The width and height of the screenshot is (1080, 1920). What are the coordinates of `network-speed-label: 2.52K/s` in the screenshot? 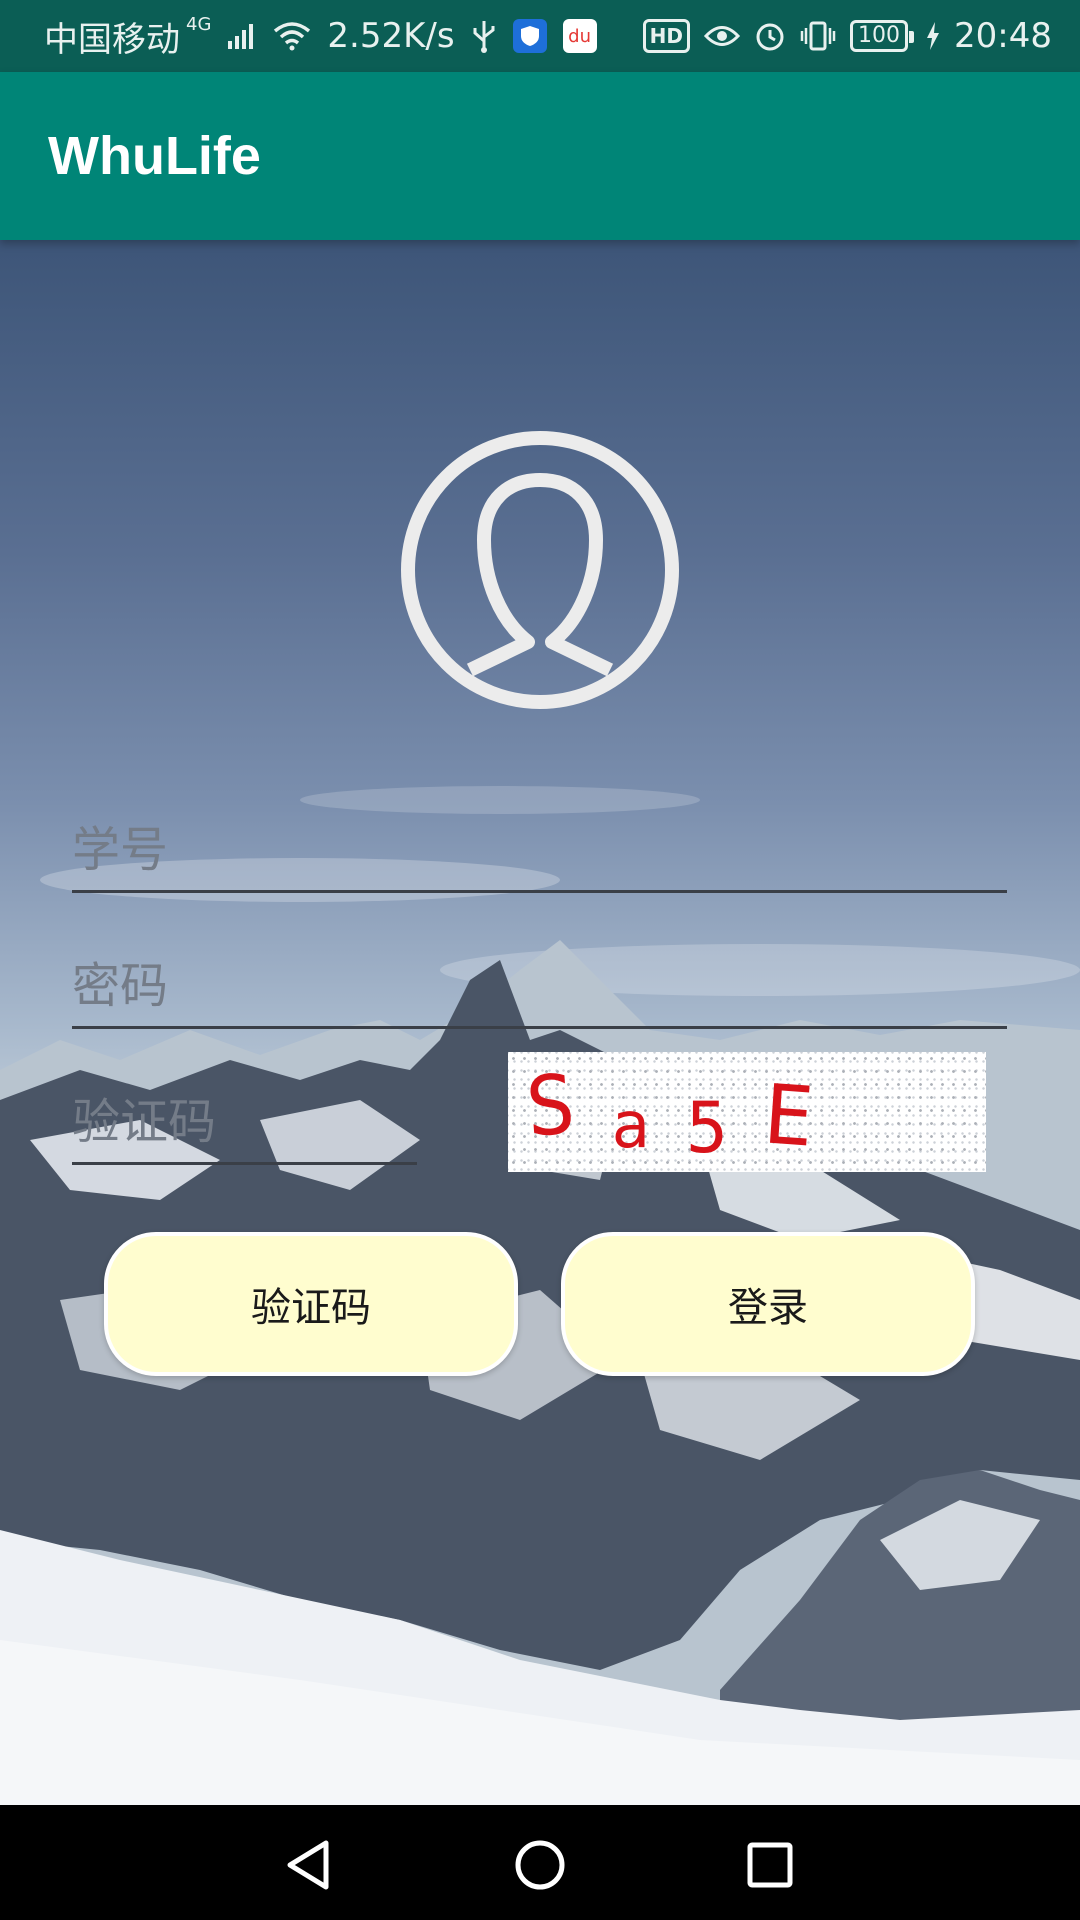 It's located at (391, 36).